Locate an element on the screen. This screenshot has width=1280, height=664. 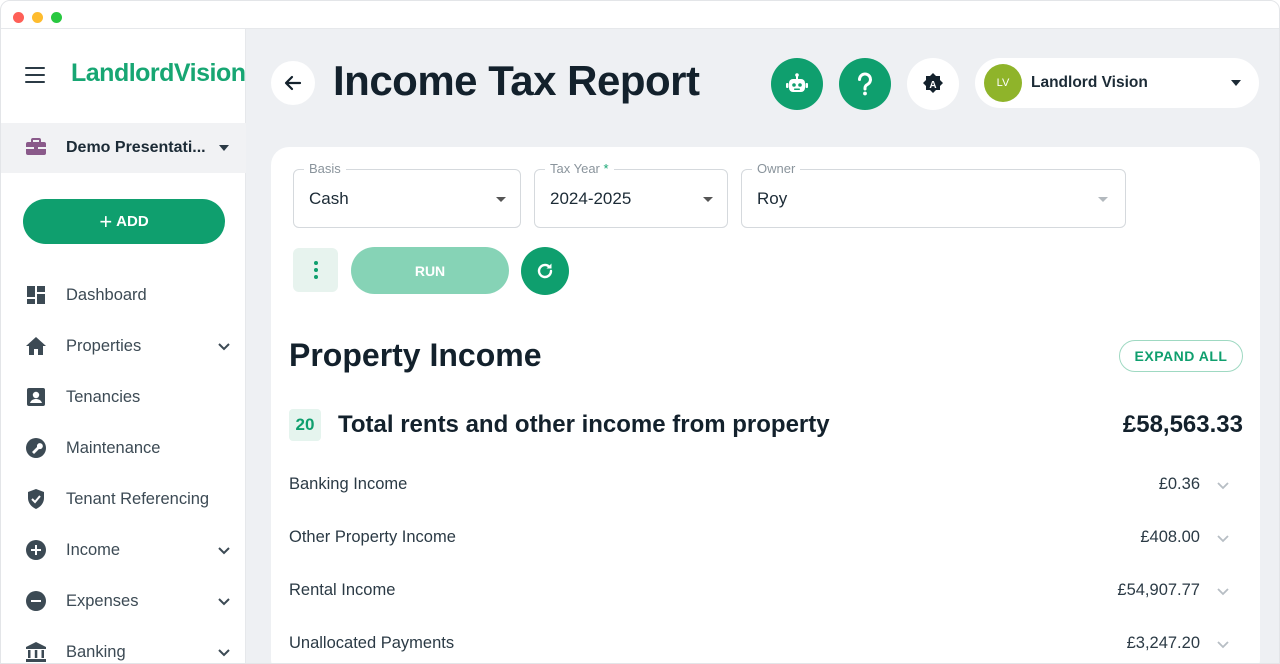
run-button: RUN is located at coordinates (430, 270).